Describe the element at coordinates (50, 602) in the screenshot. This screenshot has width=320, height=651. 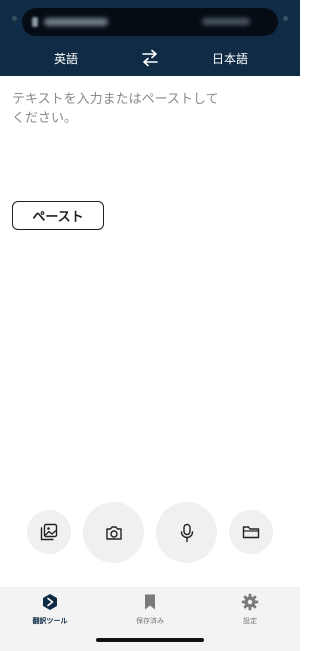
I see `translate-logo-icon` at that location.